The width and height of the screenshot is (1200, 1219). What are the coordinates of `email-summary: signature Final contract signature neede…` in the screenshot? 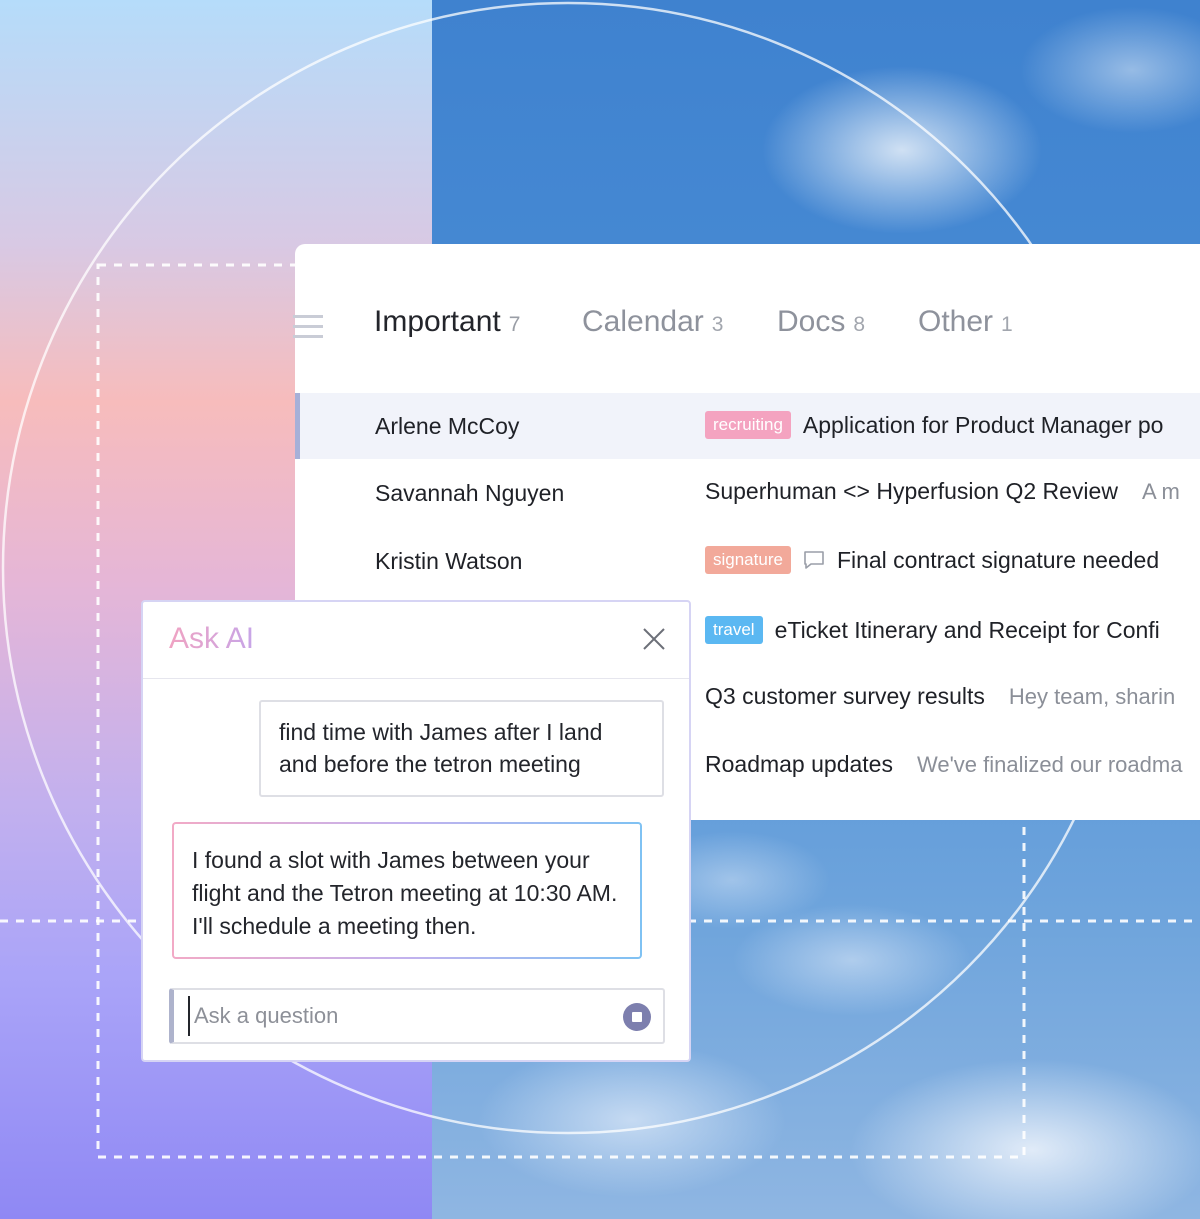 It's located at (932, 560).